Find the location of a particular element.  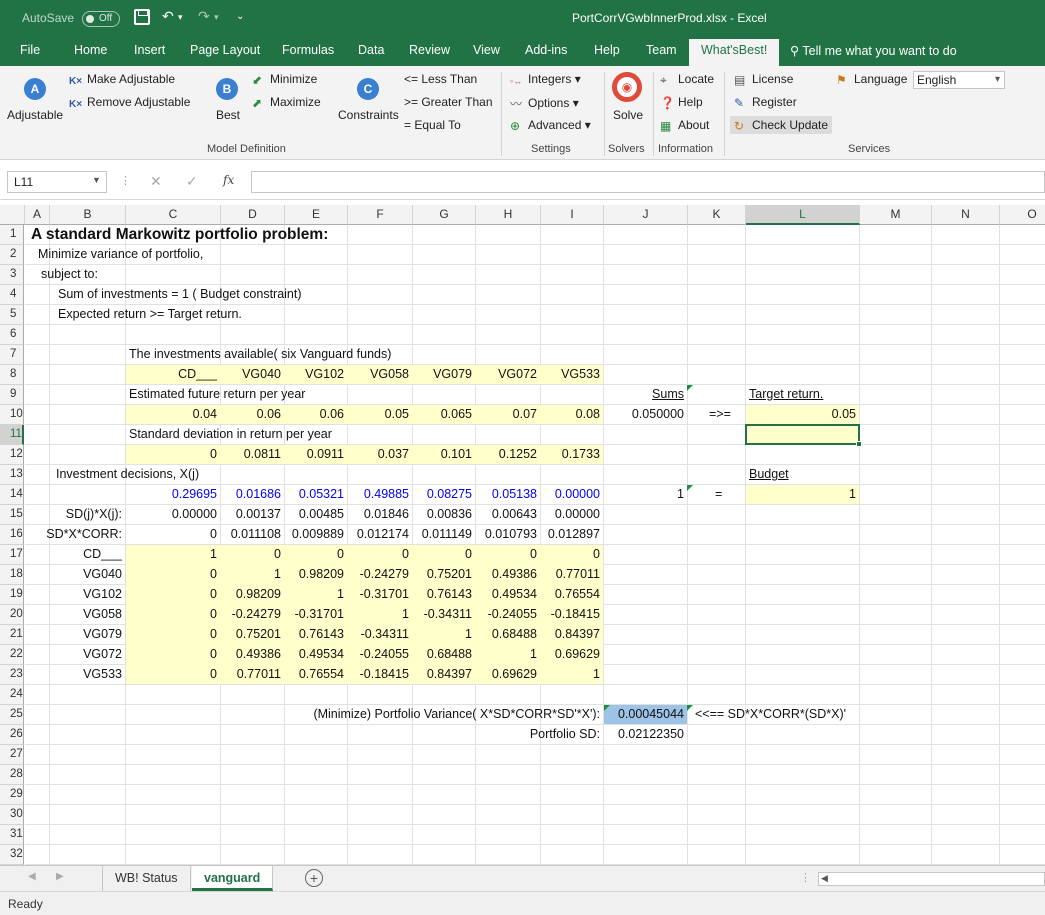

integers-button: ◦↔ Integers ▾ is located at coordinates (545, 80).